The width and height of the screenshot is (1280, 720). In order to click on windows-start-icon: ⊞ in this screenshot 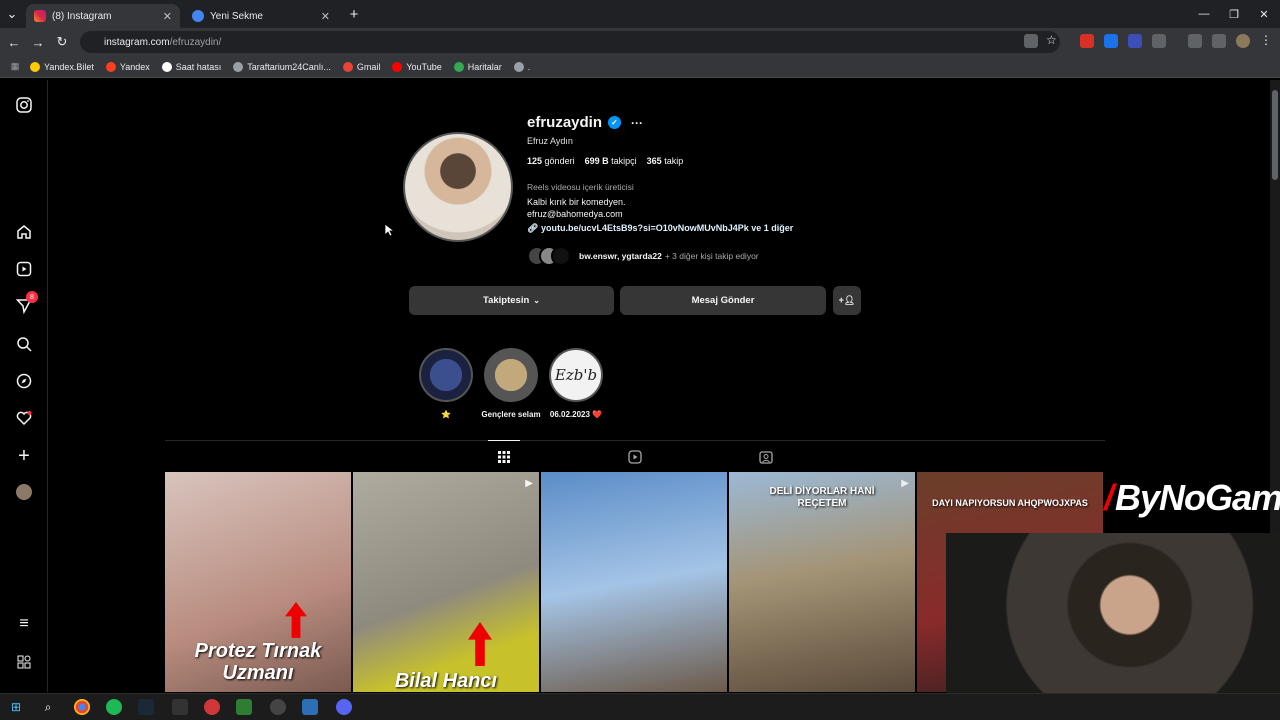, I will do `click(16, 707)`.